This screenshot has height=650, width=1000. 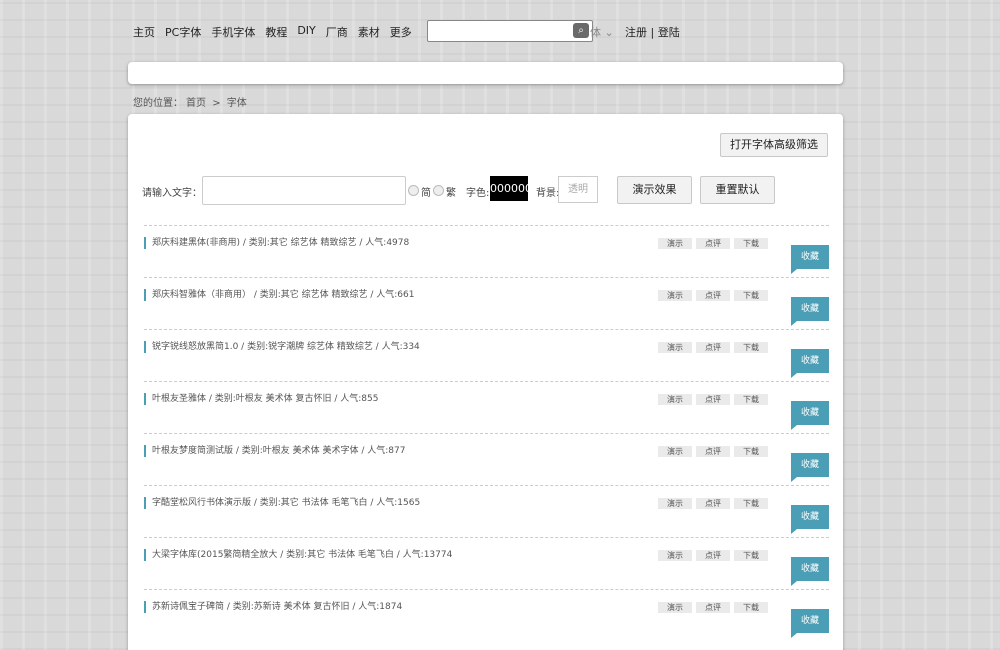 I want to click on nav-item-mobile-fonts: 手机字体, so click(x=233, y=32).